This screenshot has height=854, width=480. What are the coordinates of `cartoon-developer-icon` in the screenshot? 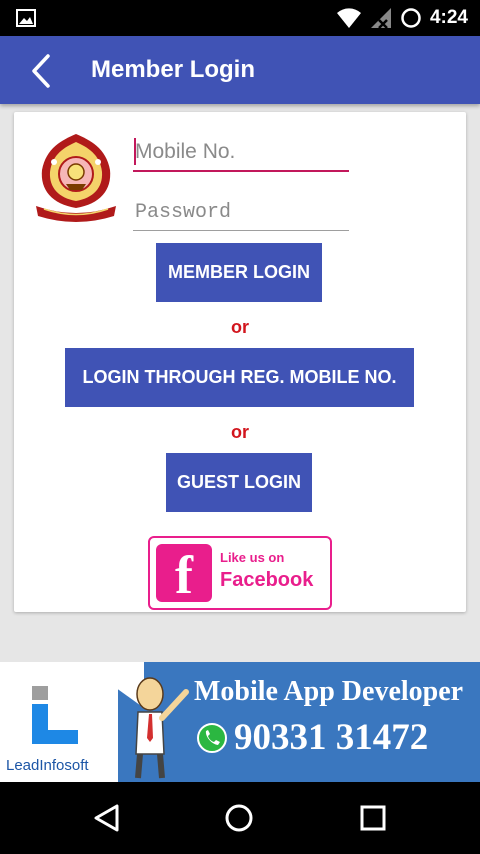 It's located at (162, 728).